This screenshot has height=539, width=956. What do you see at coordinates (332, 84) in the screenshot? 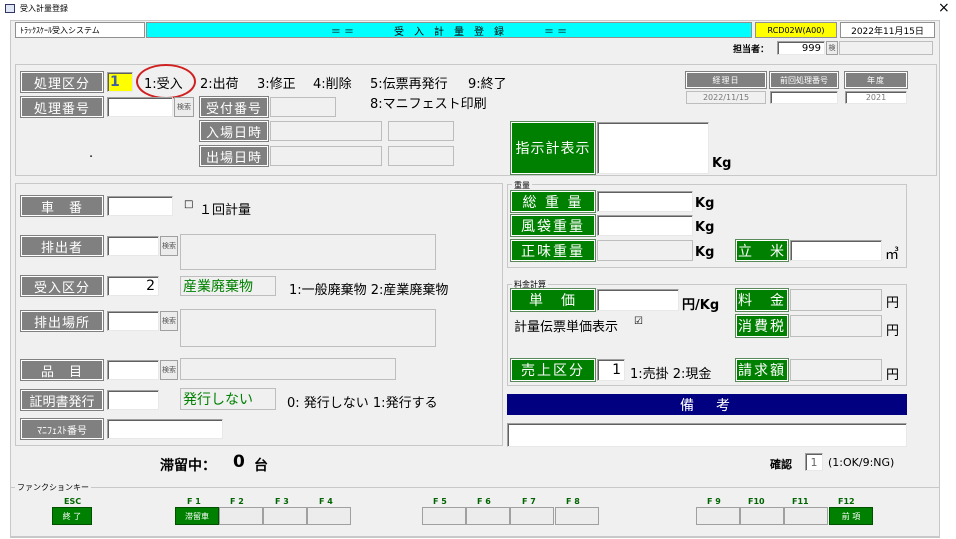
I see `process-option-delete: 4:削除` at bounding box center [332, 84].